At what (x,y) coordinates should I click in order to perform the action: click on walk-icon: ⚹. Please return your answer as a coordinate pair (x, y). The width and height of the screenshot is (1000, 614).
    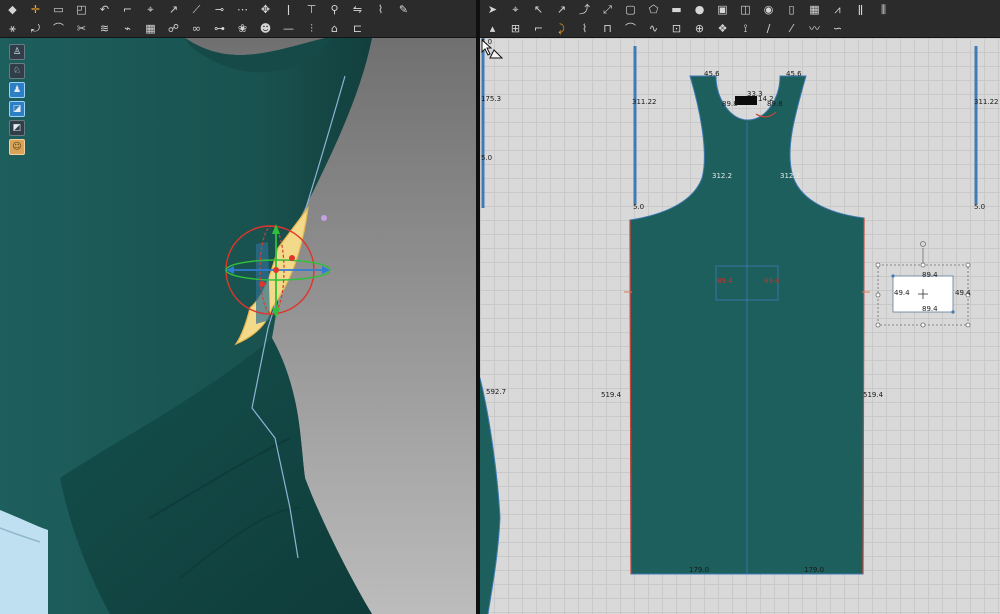
    Looking at the image, I should click on (12, 28).